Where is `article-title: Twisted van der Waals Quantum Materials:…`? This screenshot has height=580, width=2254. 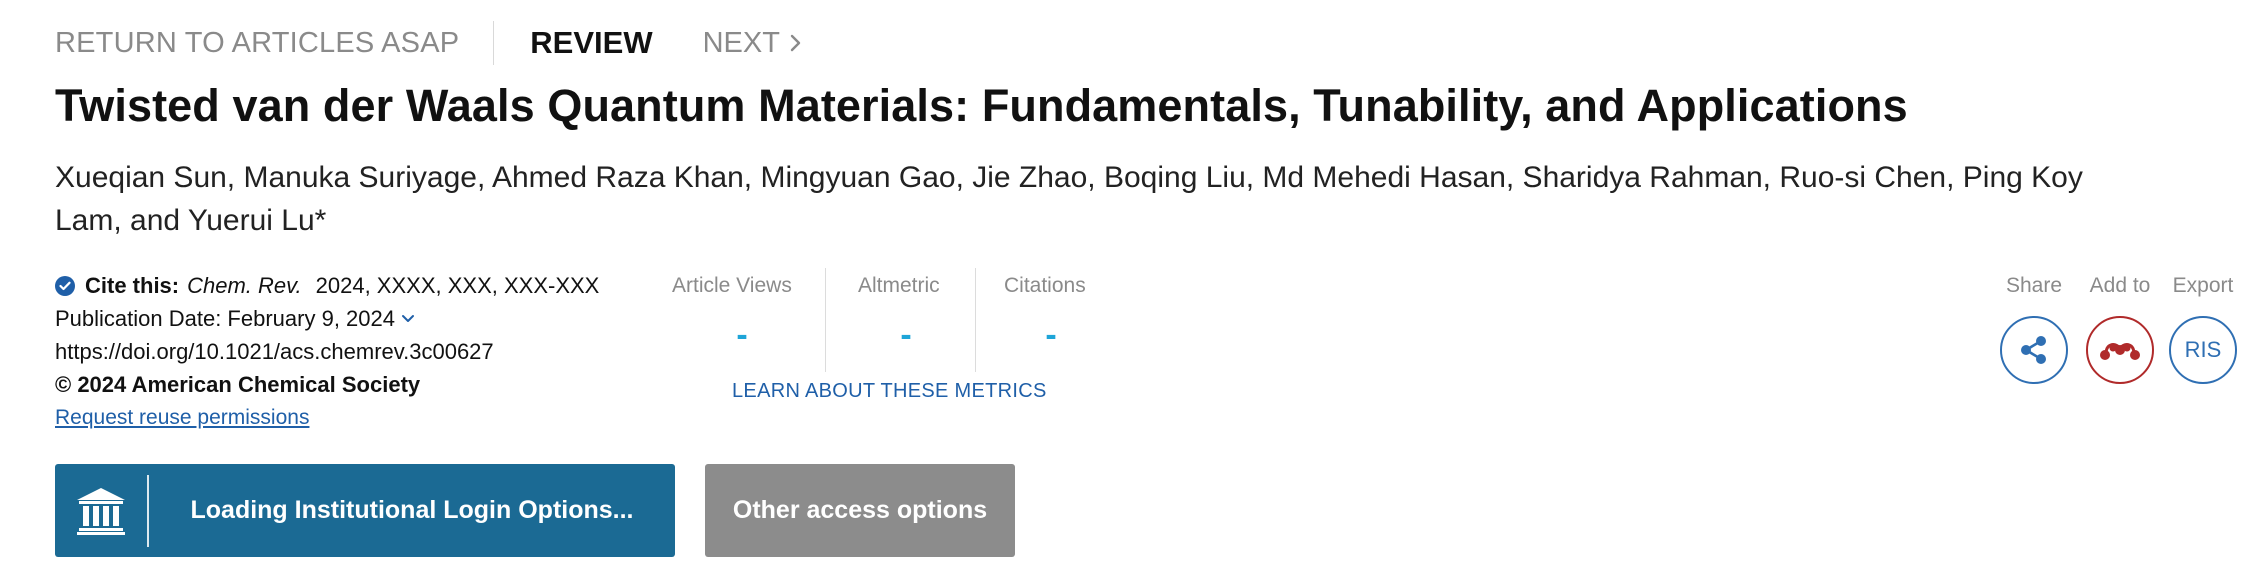 article-title: Twisted van der Waals Quantum Materials:… is located at coordinates (981, 105).